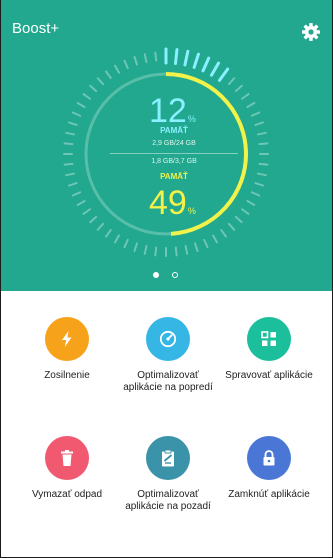 Image resolution: width=333 pixels, height=558 pixels. Describe the element at coordinates (174, 153) in the screenshot. I see `gauge-divider` at that location.